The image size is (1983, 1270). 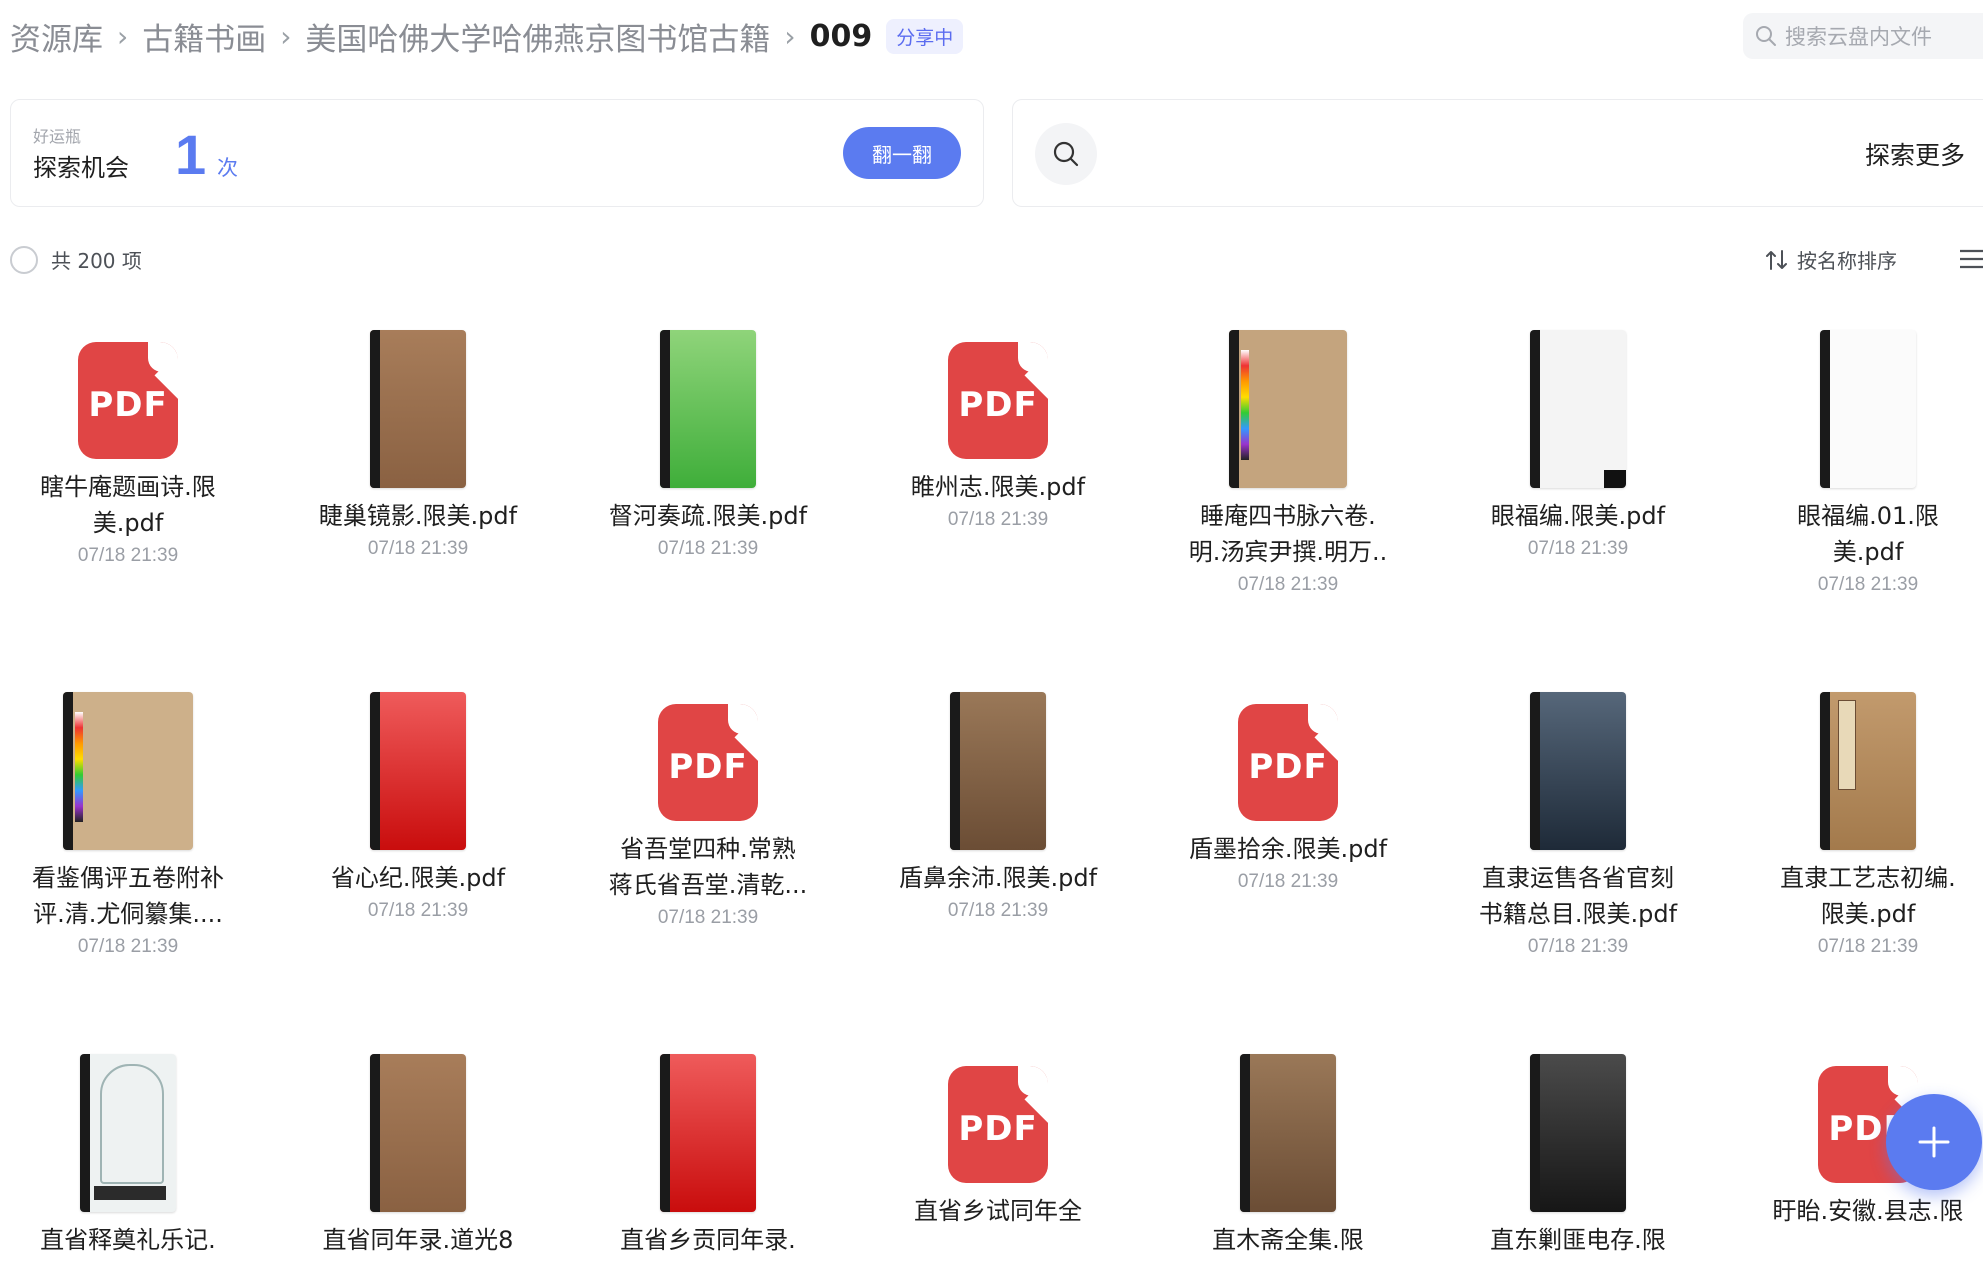 I want to click on file-item: 睫巢镜影.限美.pdf 07/18 21:39, so click(x=418, y=445).